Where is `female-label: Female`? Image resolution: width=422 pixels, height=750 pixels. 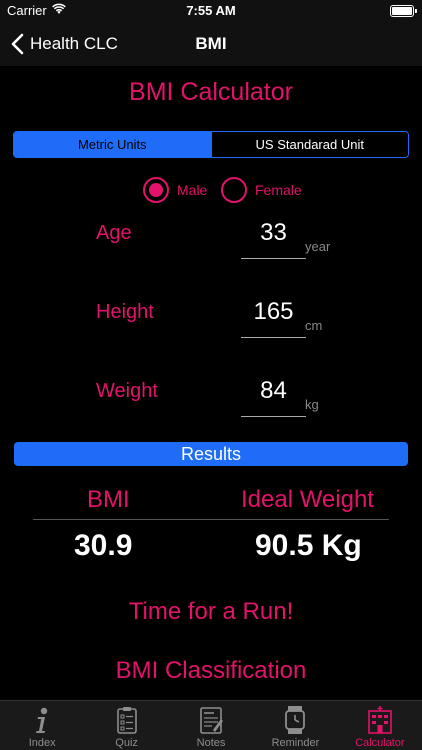
female-label: Female is located at coordinates (278, 190).